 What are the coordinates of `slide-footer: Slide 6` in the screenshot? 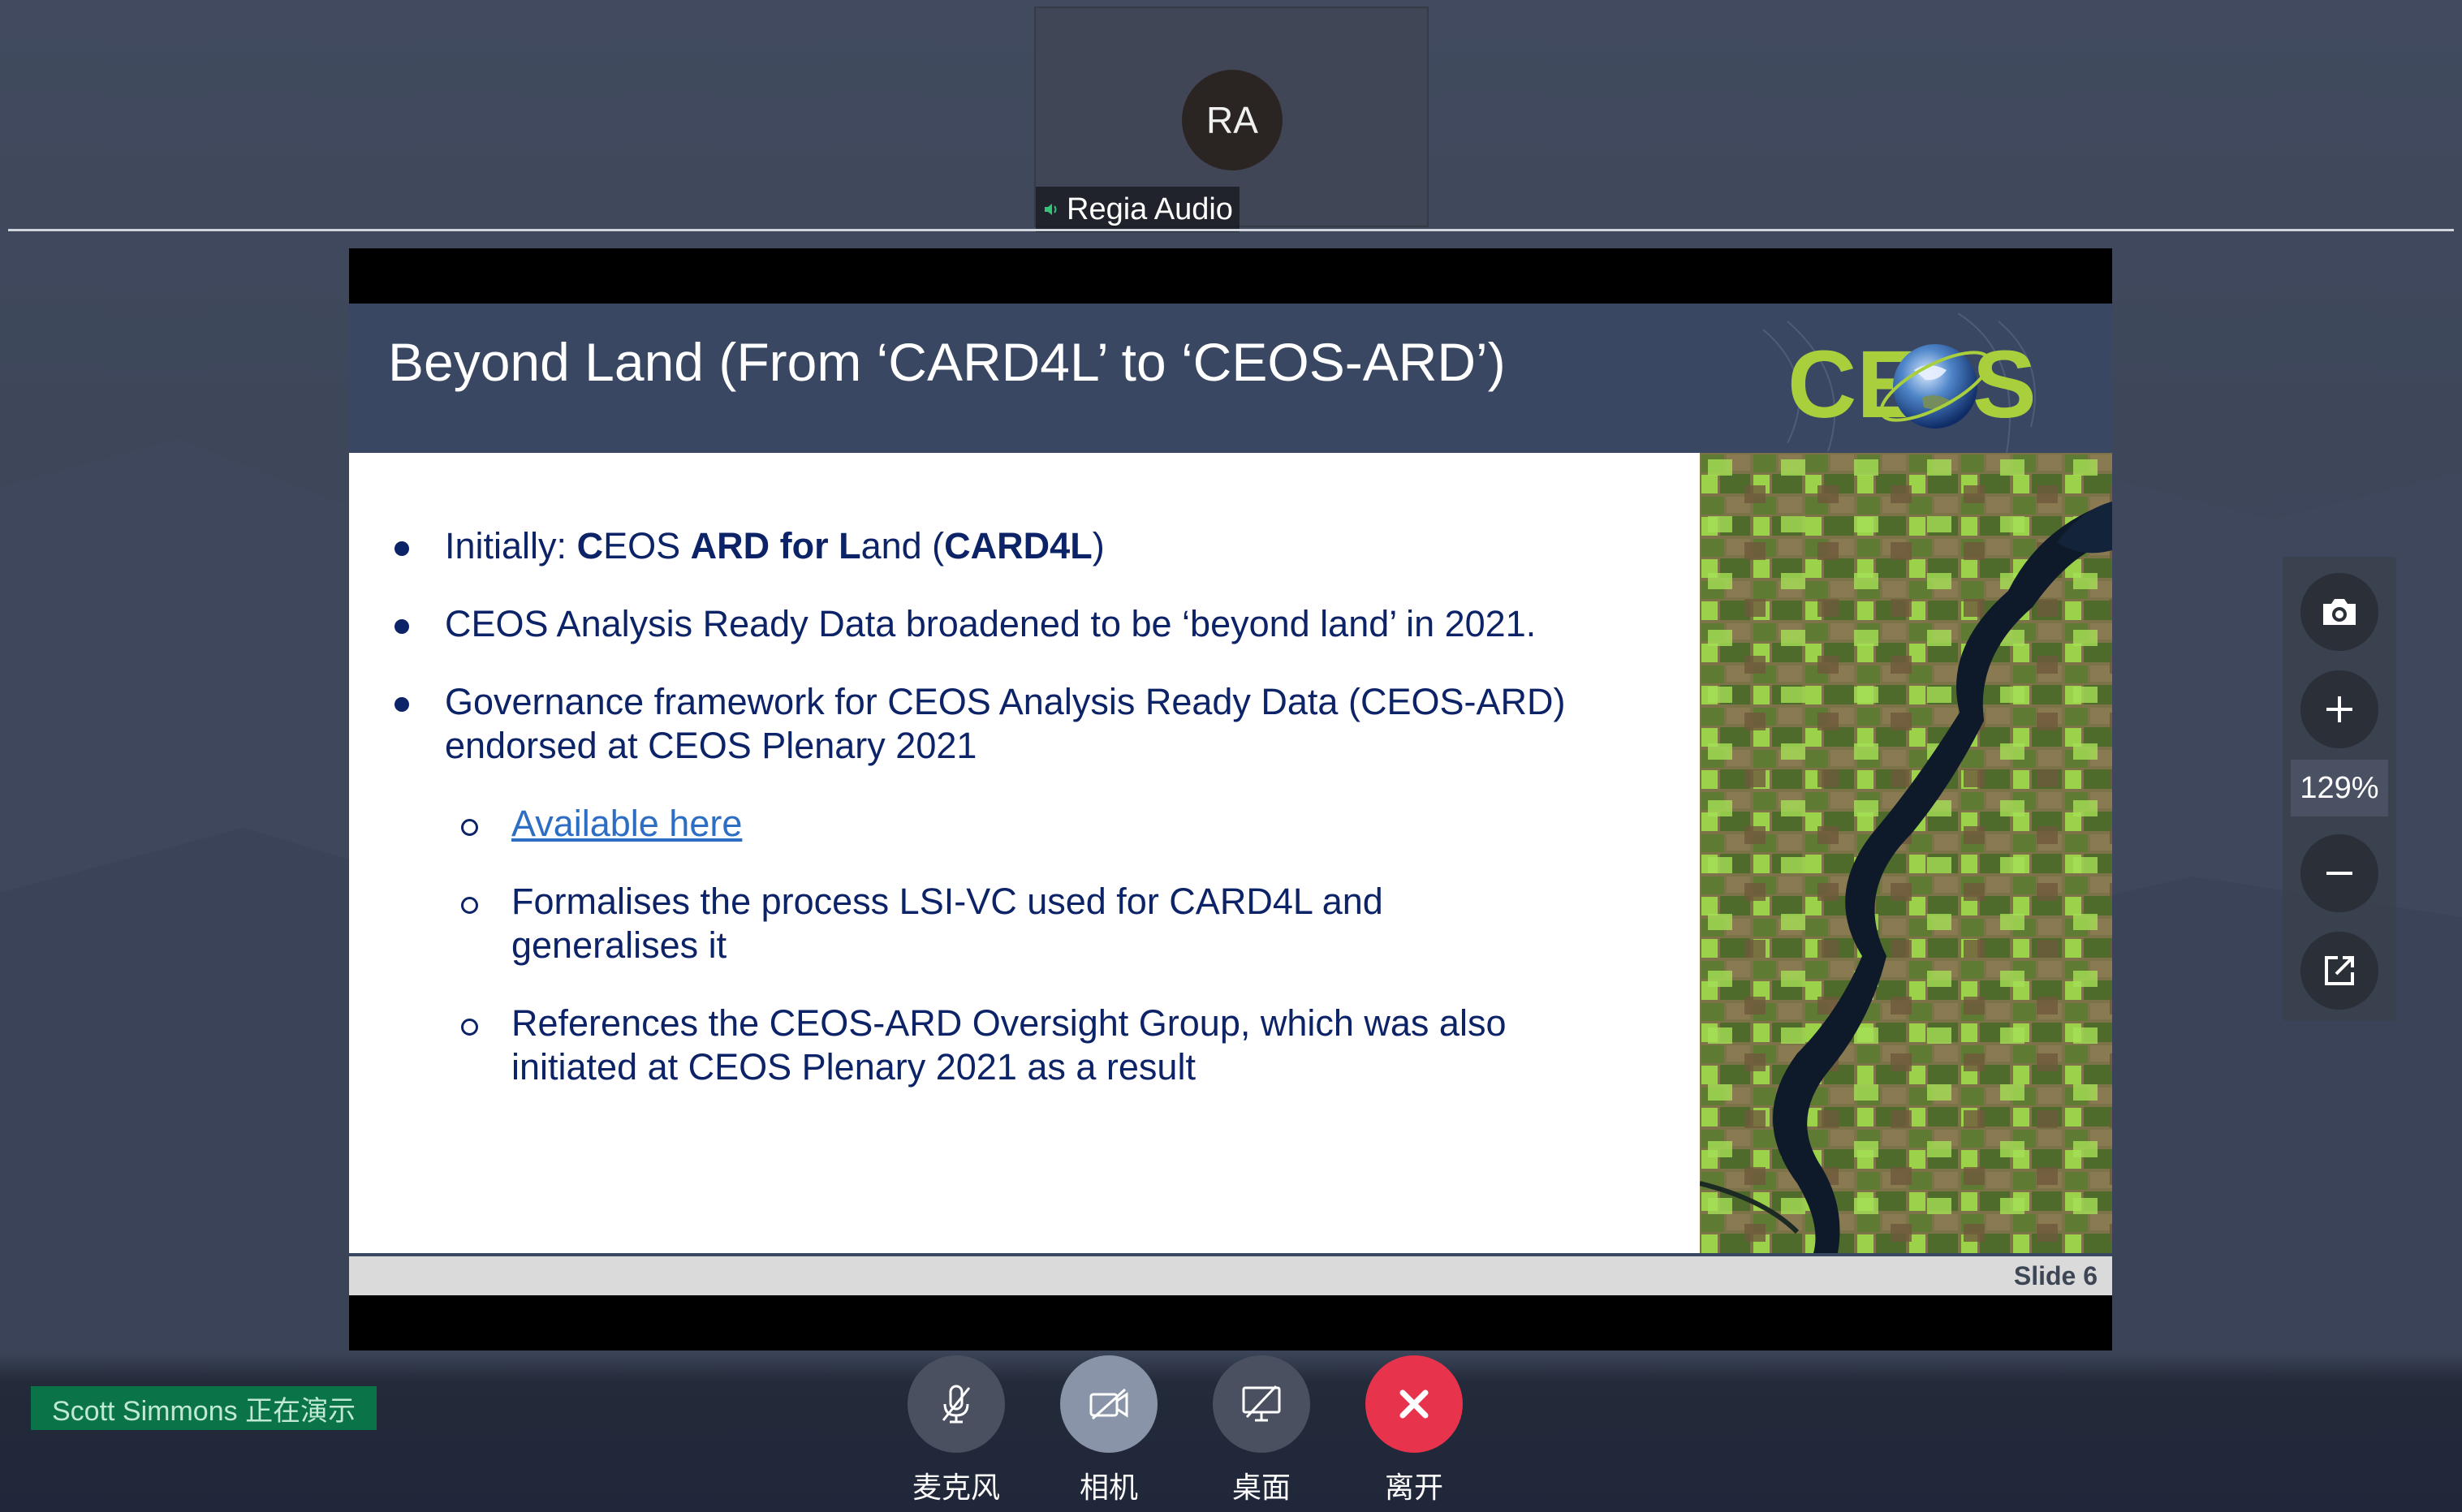 It's located at (1230, 1274).